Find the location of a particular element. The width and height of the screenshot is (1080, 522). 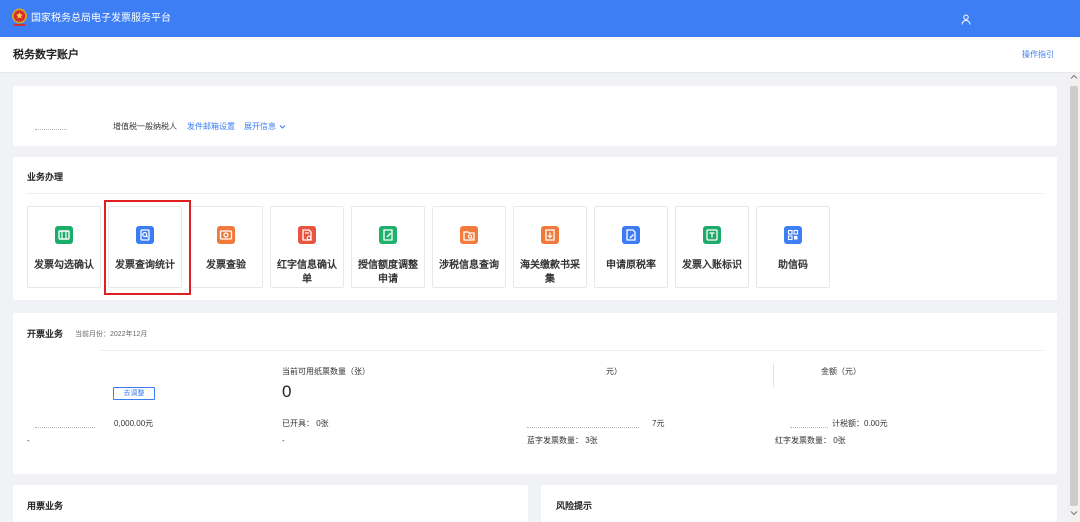

tile-label: 助信码 is located at coordinates (793, 265).